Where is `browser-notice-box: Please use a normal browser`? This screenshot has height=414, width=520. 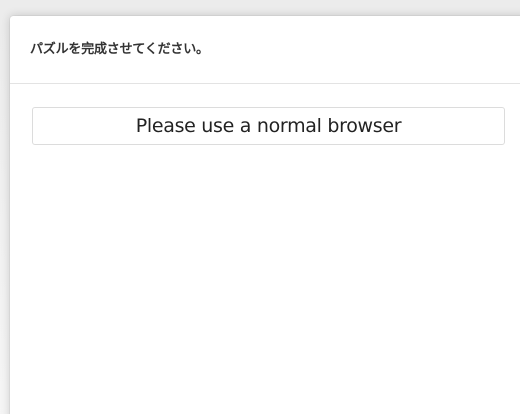
browser-notice-box: Please use a normal browser is located at coordinates (268, 126).